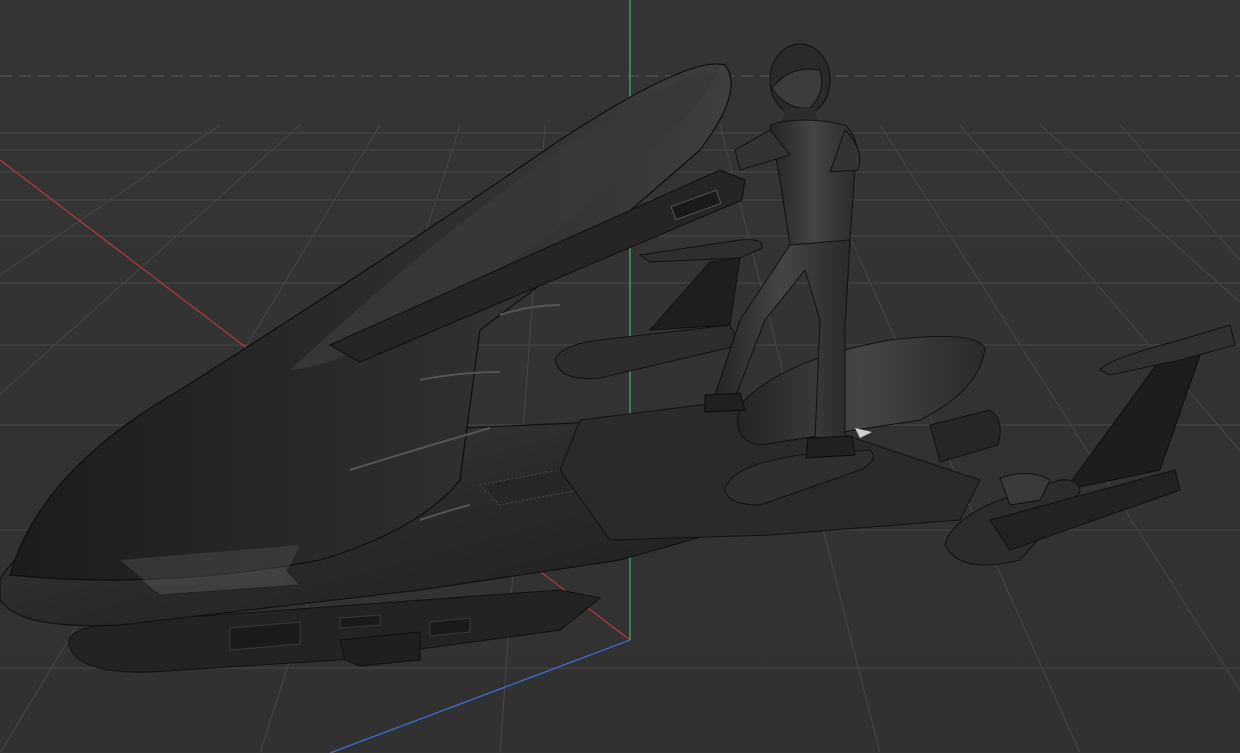  Describe the element at coordinates (647, 352) in the screenshot. I see `left-pod` at that location.